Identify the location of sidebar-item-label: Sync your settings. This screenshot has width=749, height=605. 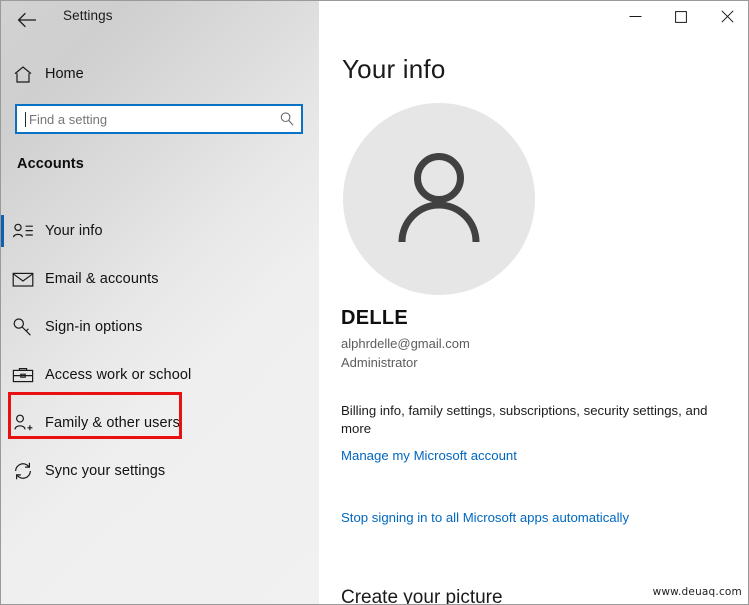
(105, 471).